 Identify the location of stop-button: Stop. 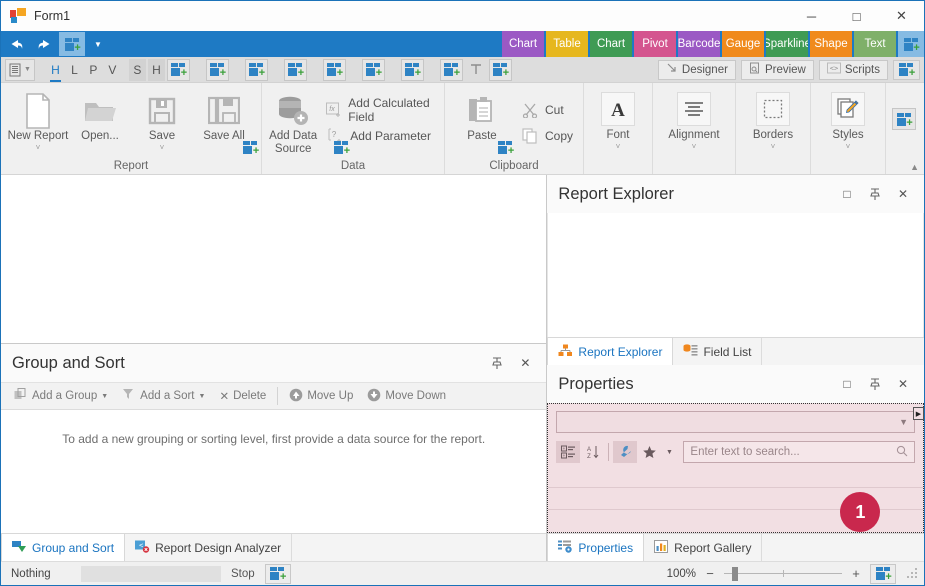
(243, 574).